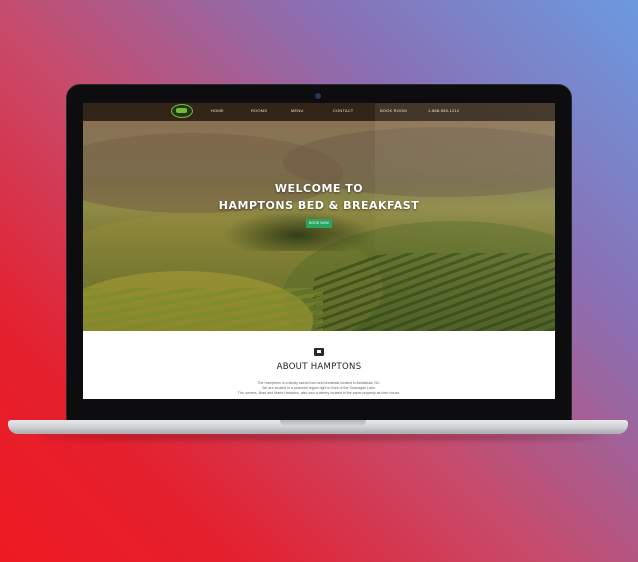  Describe the element at coordinates (323, 423) in the screenshot. I see `lid-notch` at that location.